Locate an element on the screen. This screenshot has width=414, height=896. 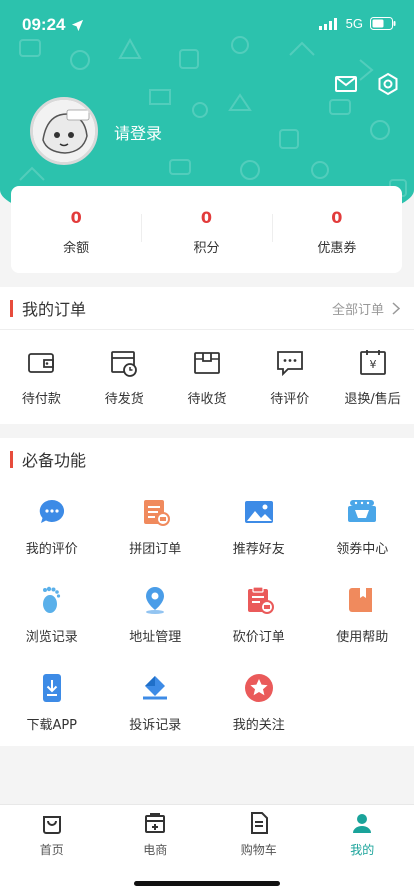
func-complaint-records: 投诉记录 is located at coordinates (156, 716).